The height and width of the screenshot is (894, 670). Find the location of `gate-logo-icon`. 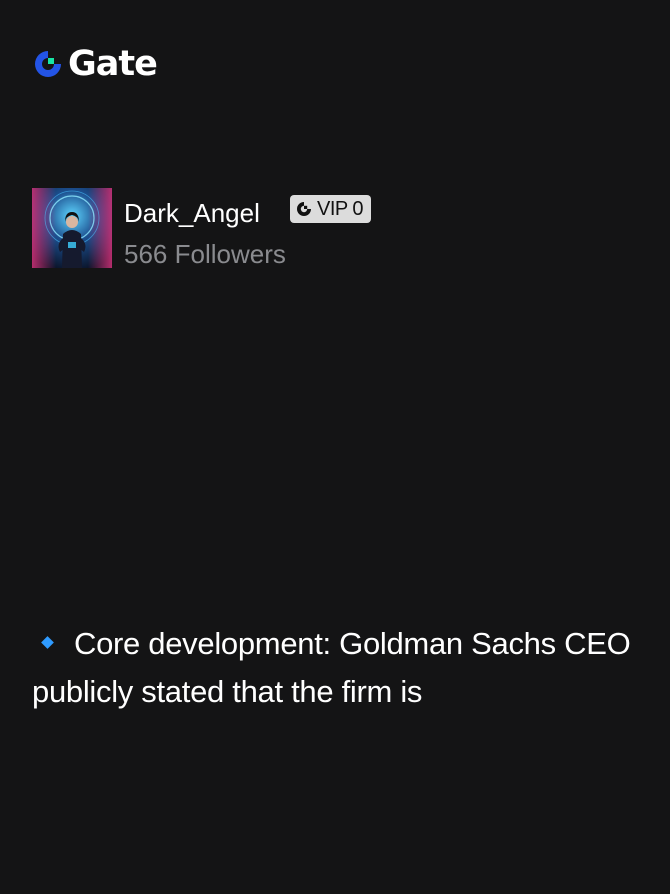

gate-logo-icon is located at coordinates (48, 64).